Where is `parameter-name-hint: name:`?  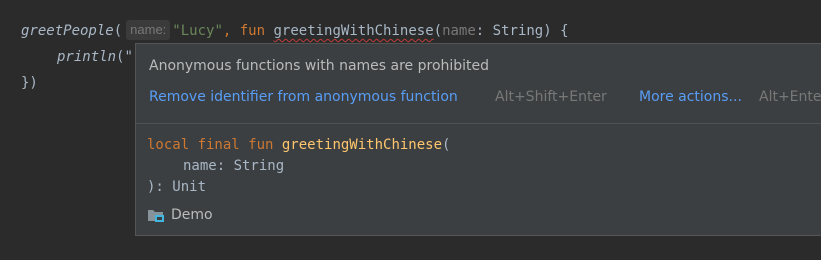
parameter-name-hint: name: is located at coordinates (148, 30).